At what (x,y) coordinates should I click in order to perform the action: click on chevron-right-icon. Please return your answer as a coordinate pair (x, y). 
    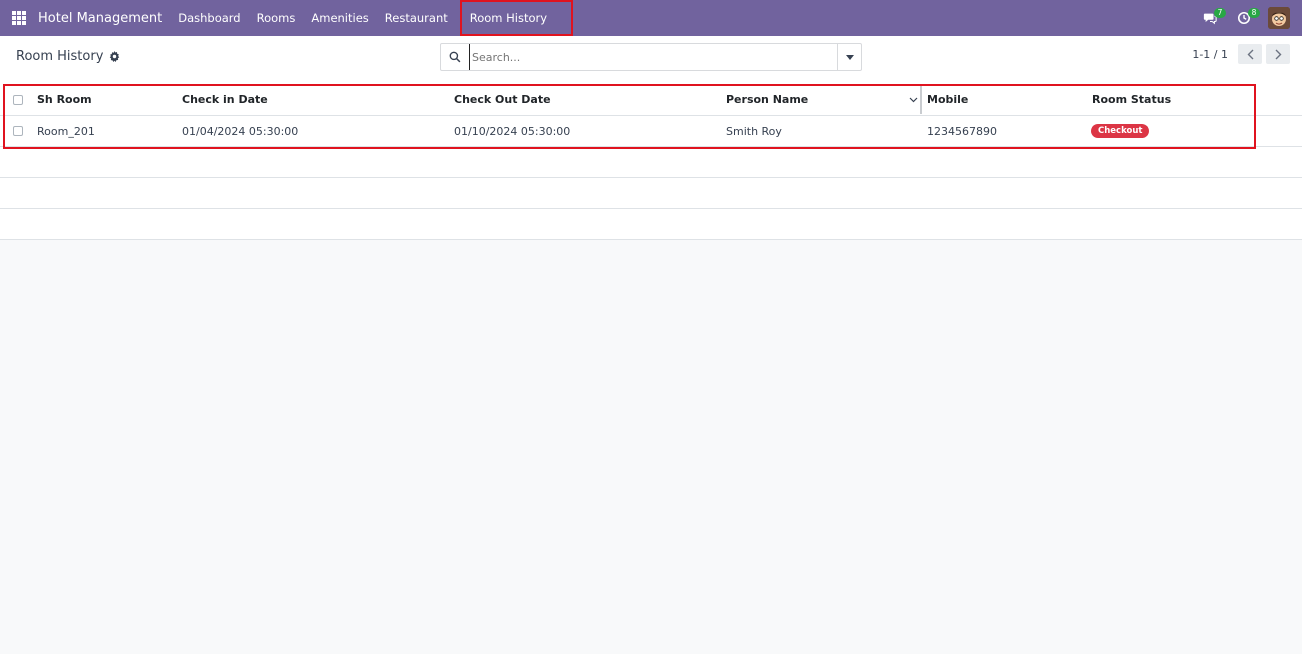
    Looking at the image, I should click on (1278, 54).